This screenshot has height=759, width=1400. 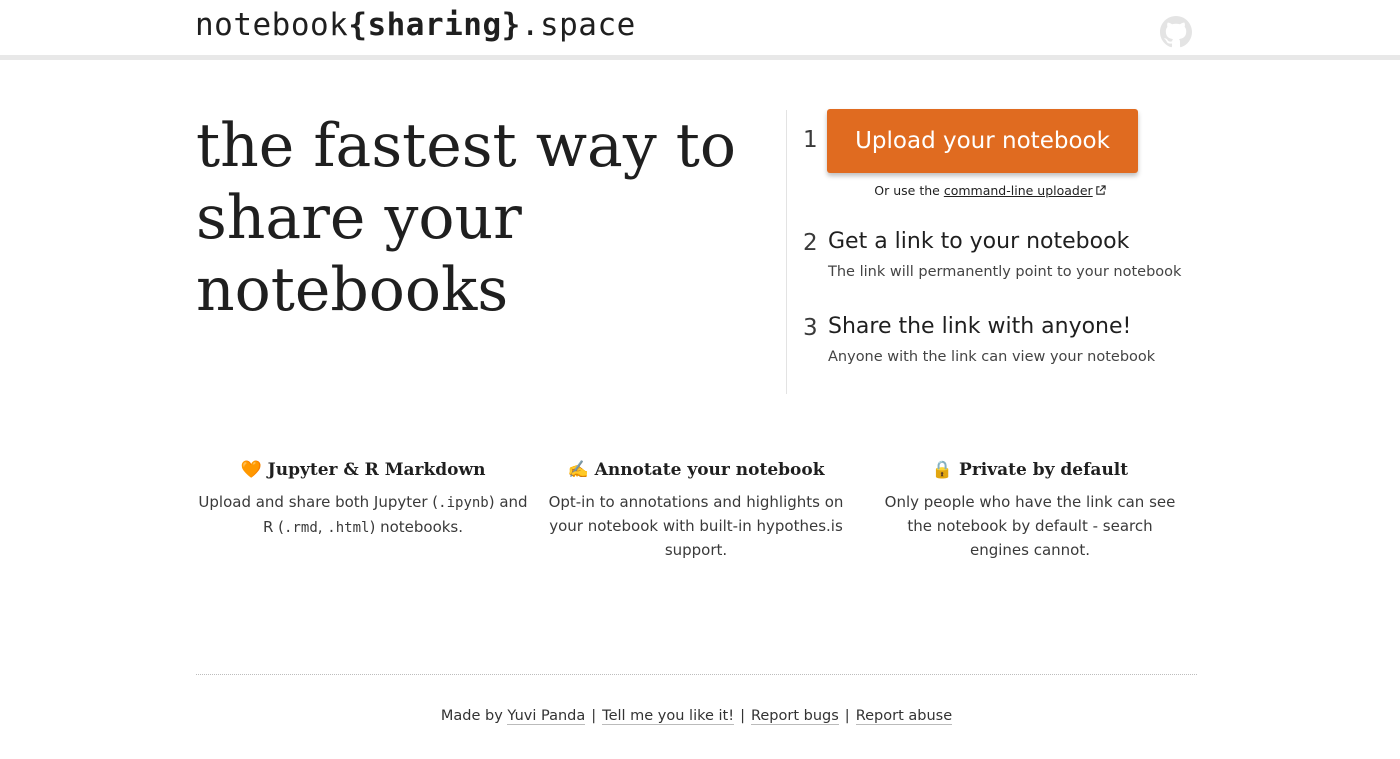 I want to click on feature-1-title: 🧡 Jupyter & R Markdown, so click(x=363, y=471).